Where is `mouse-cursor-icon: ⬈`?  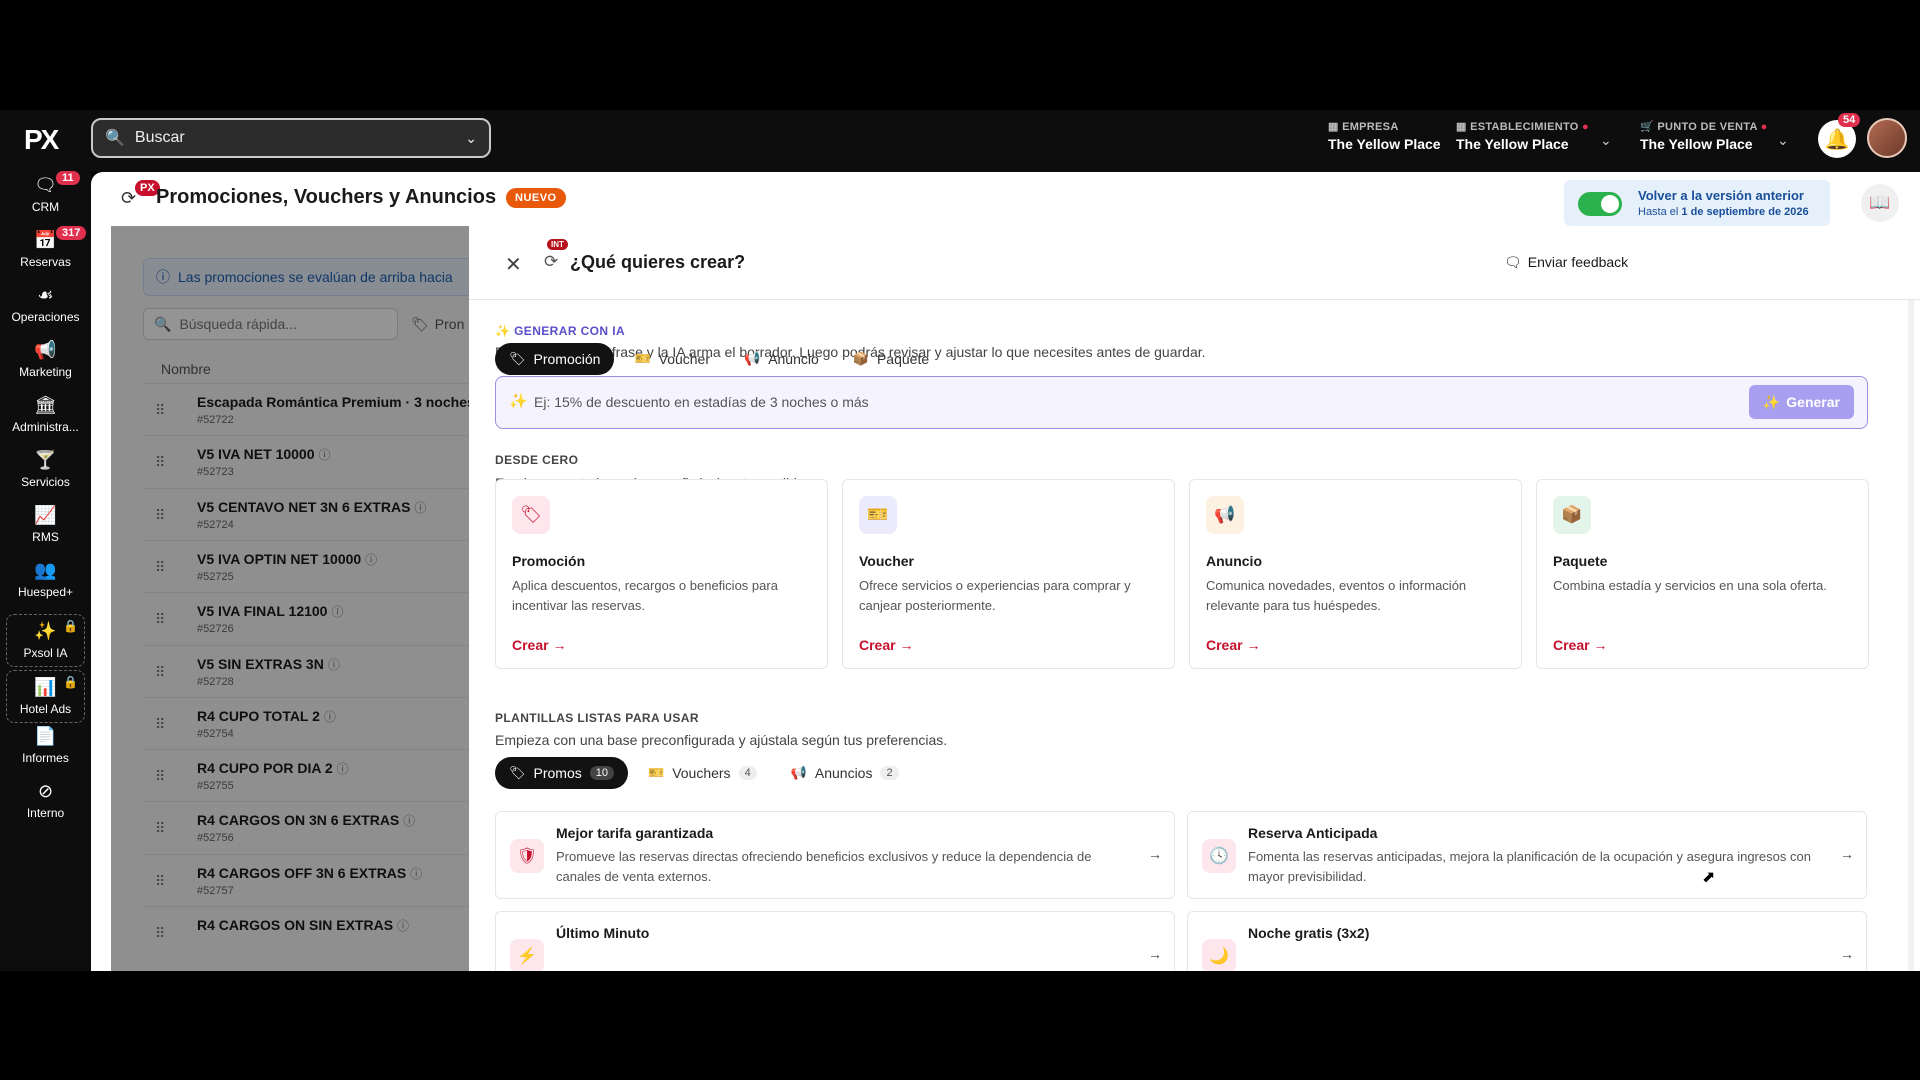
mouse-cursor-icon: ⬈ is located at coordinates (1709, 877).